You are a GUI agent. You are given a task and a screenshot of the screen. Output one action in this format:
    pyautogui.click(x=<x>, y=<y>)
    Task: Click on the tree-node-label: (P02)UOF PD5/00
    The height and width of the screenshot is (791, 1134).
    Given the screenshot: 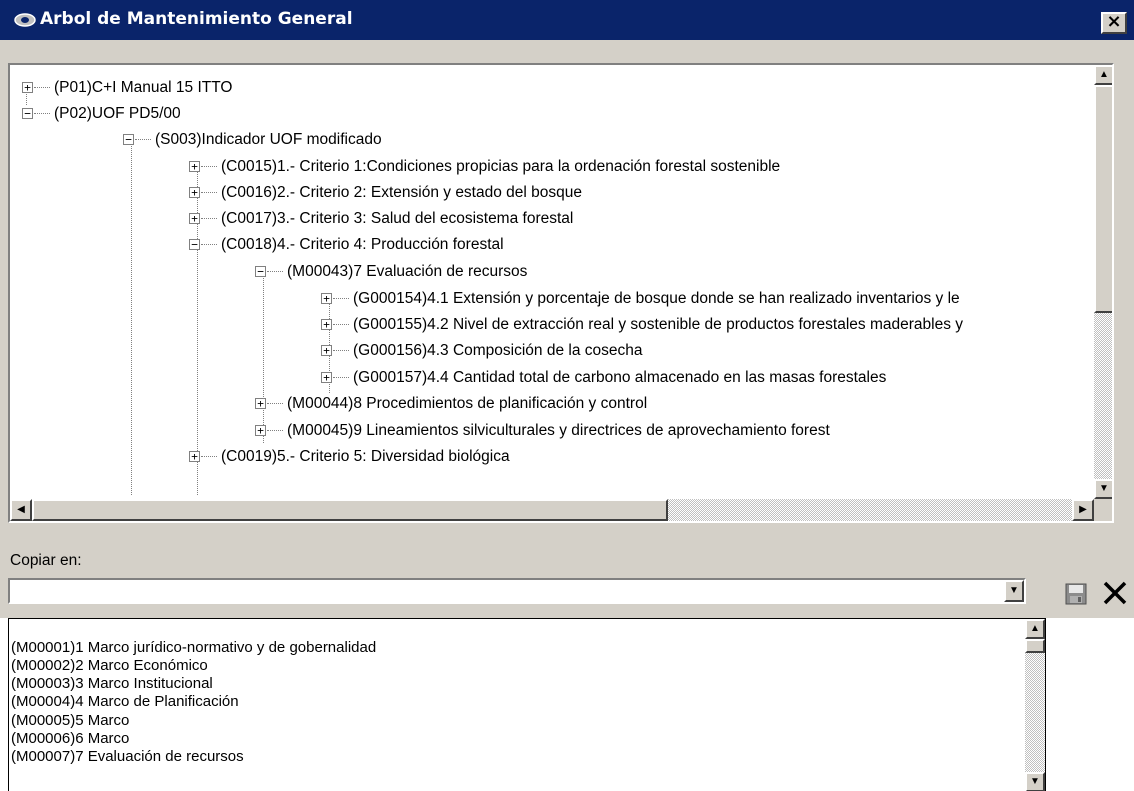 What is the action you would take?
    pyautogui.click(x=117, y=114)
    